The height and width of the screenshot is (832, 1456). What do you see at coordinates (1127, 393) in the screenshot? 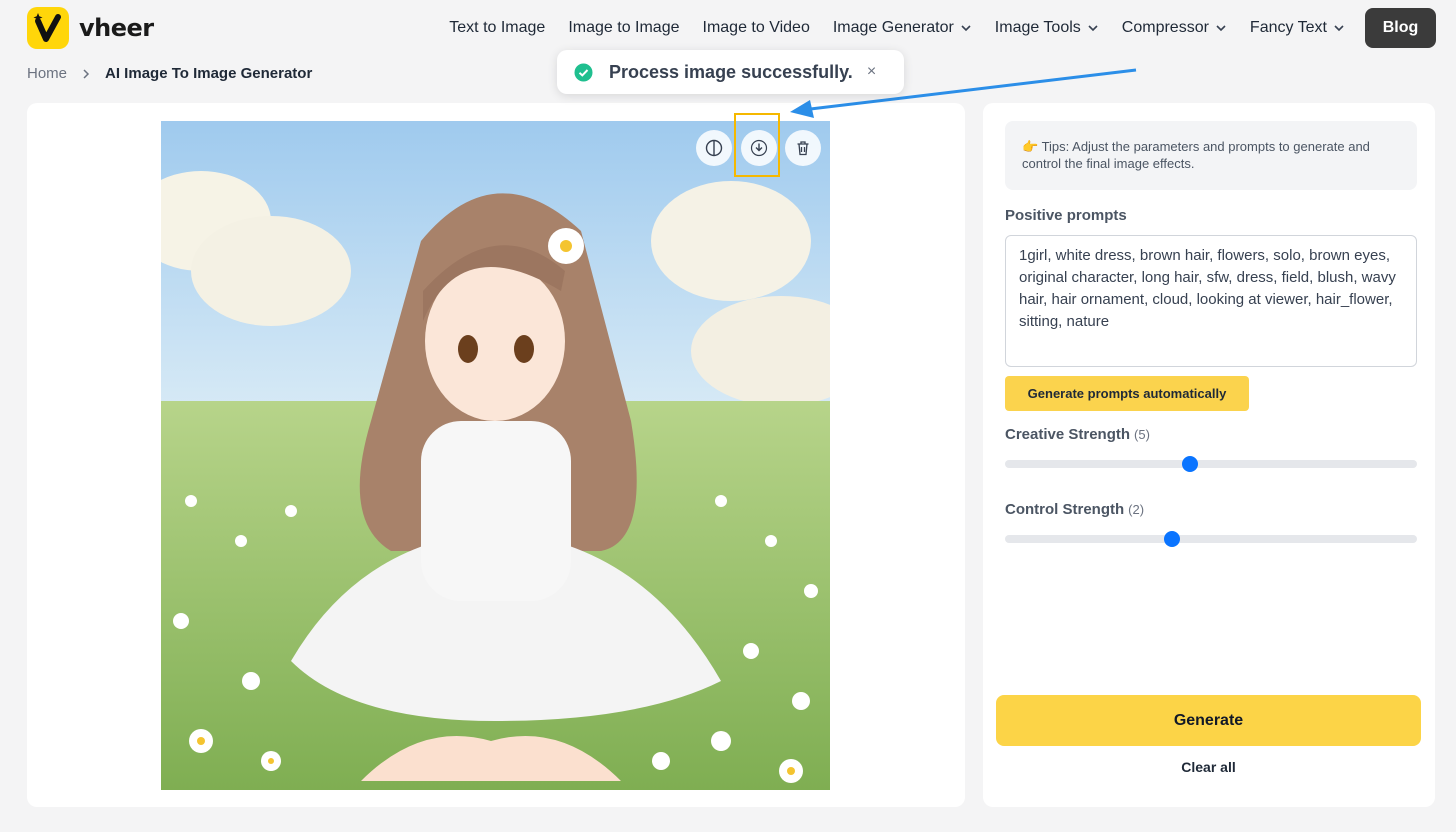
I see `generate-prompts-button: Generate prompts automatically` at bounding box center [1127, 393].